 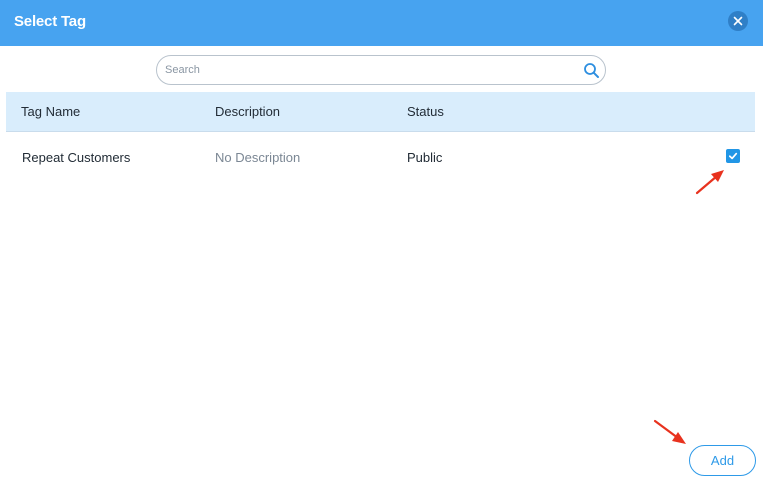 I want to click on description-cell: No Description, so click(x=258, y=157).